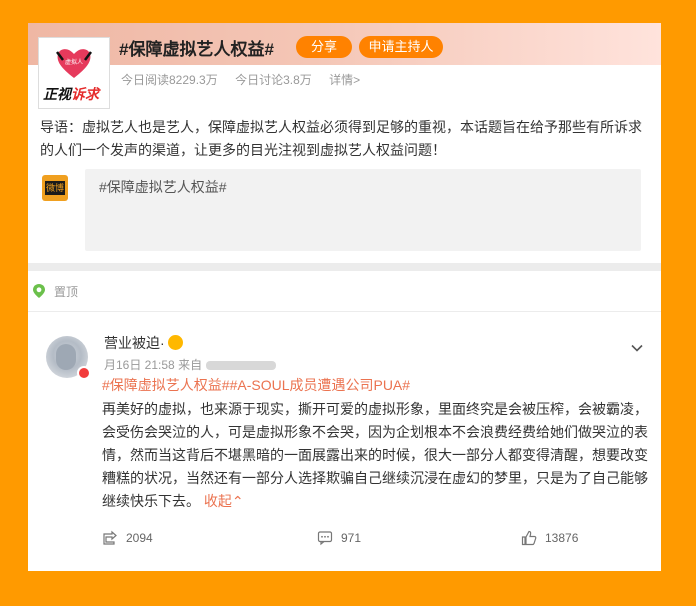 The width and height of the screenshot is (696, 606). I want to click on logo-wordmark: 正视诉求, so click(71, 94).